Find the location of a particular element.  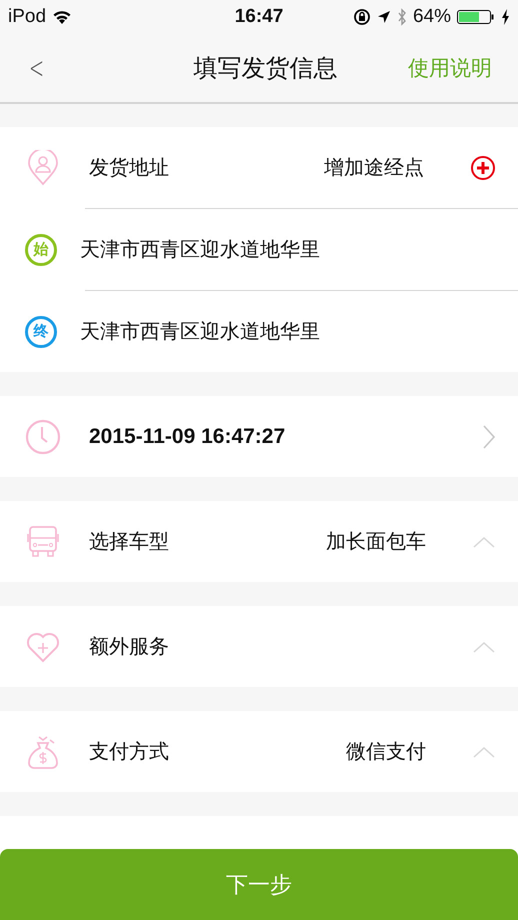

money-bag-icon is located at coordinates (43, 752).